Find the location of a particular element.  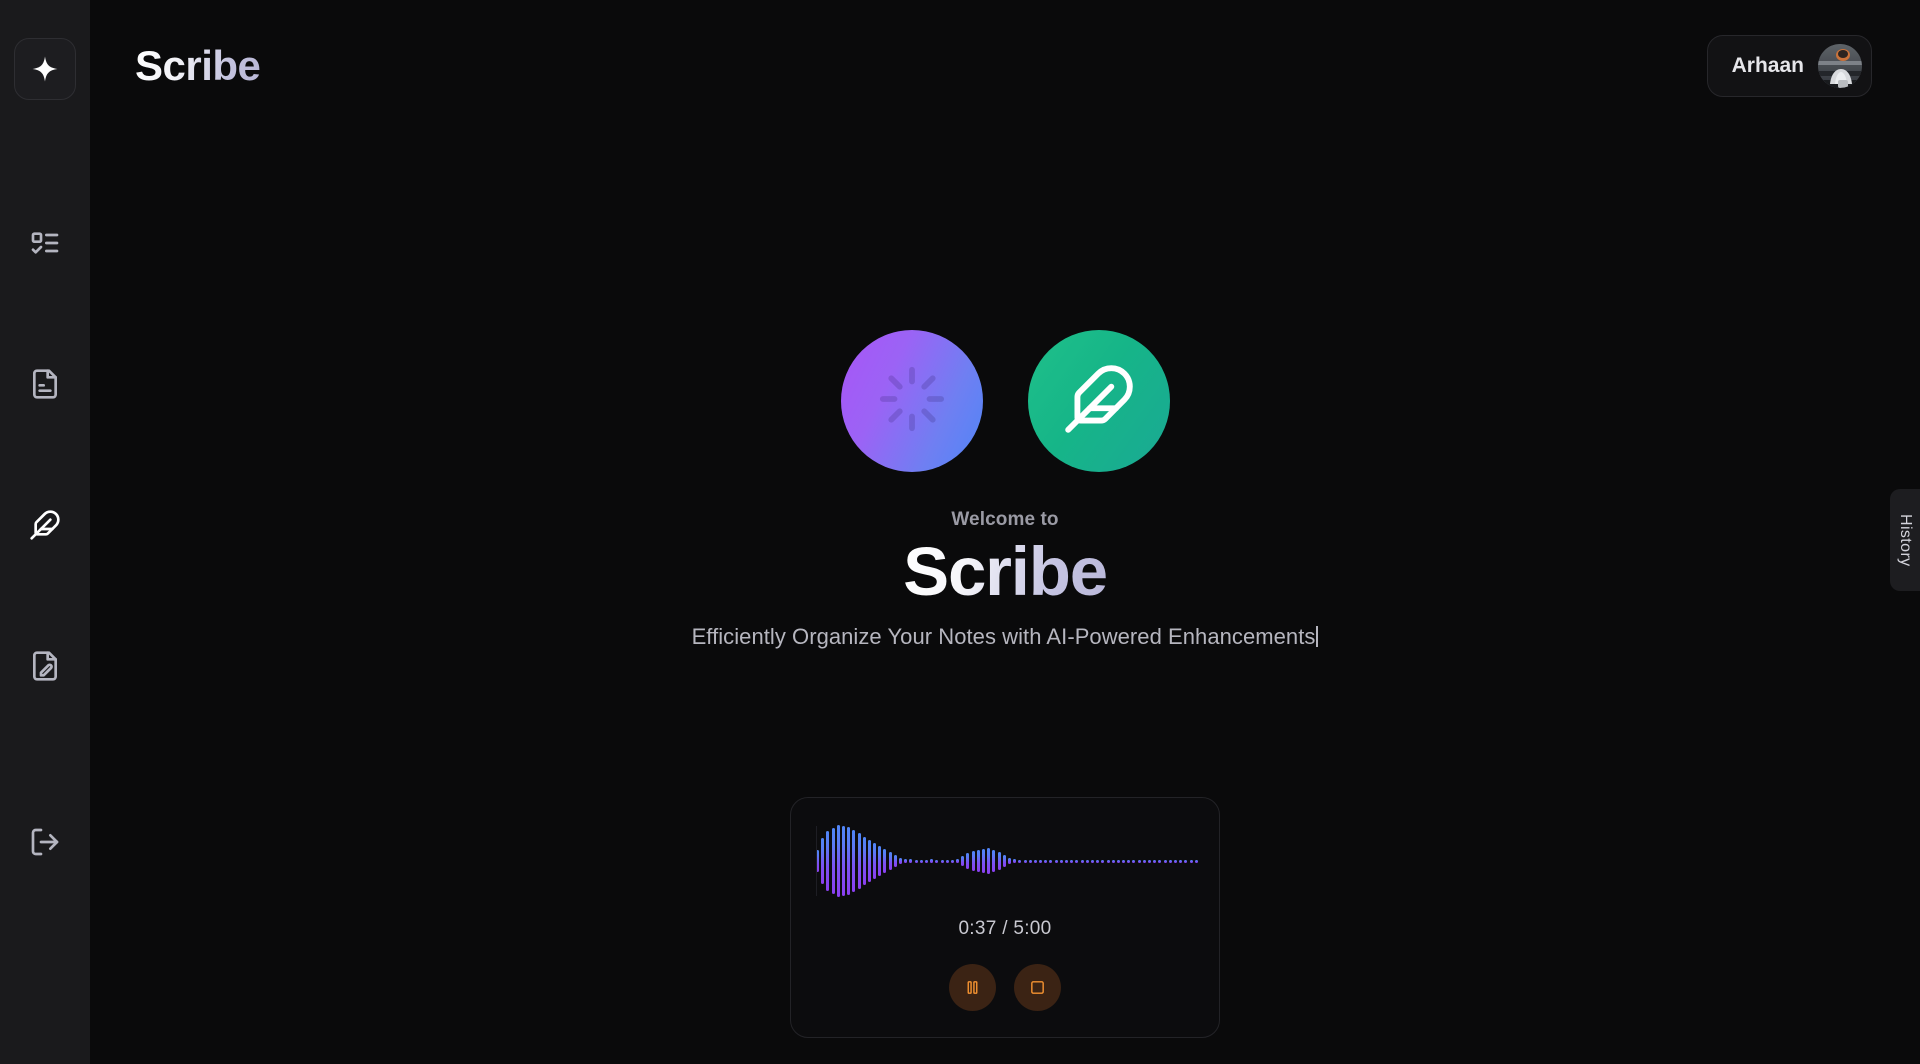

topbar: Scribe Arhaan is located at coordinates (1005, 66).